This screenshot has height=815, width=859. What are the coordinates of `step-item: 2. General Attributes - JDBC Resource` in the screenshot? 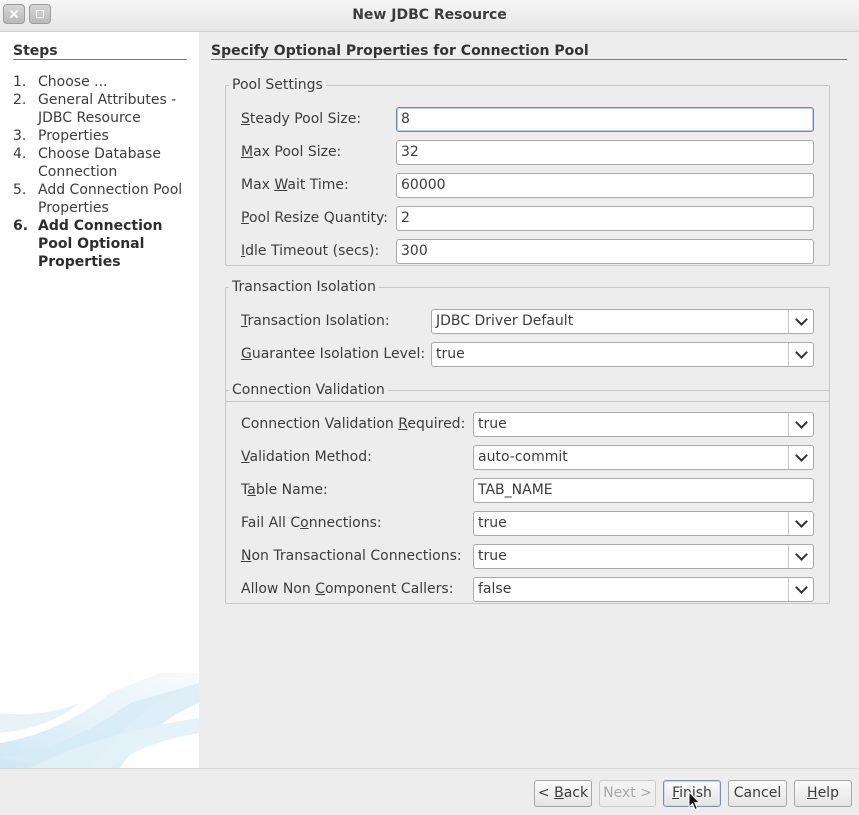 It's located at (106, 109).